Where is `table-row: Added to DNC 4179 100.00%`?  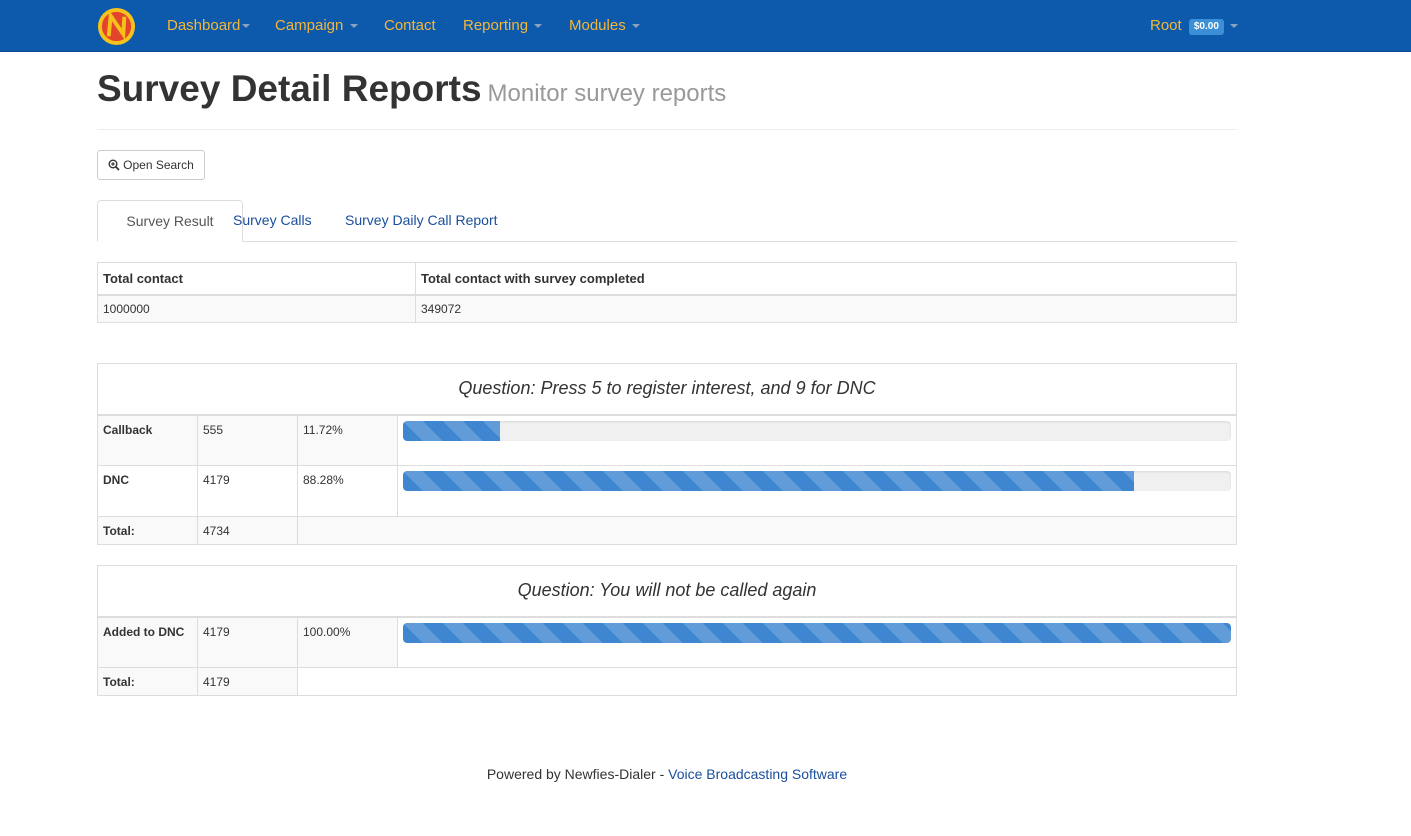
table-row: Added to DNC 4179 100.00% is located at coordinates (667, 642).